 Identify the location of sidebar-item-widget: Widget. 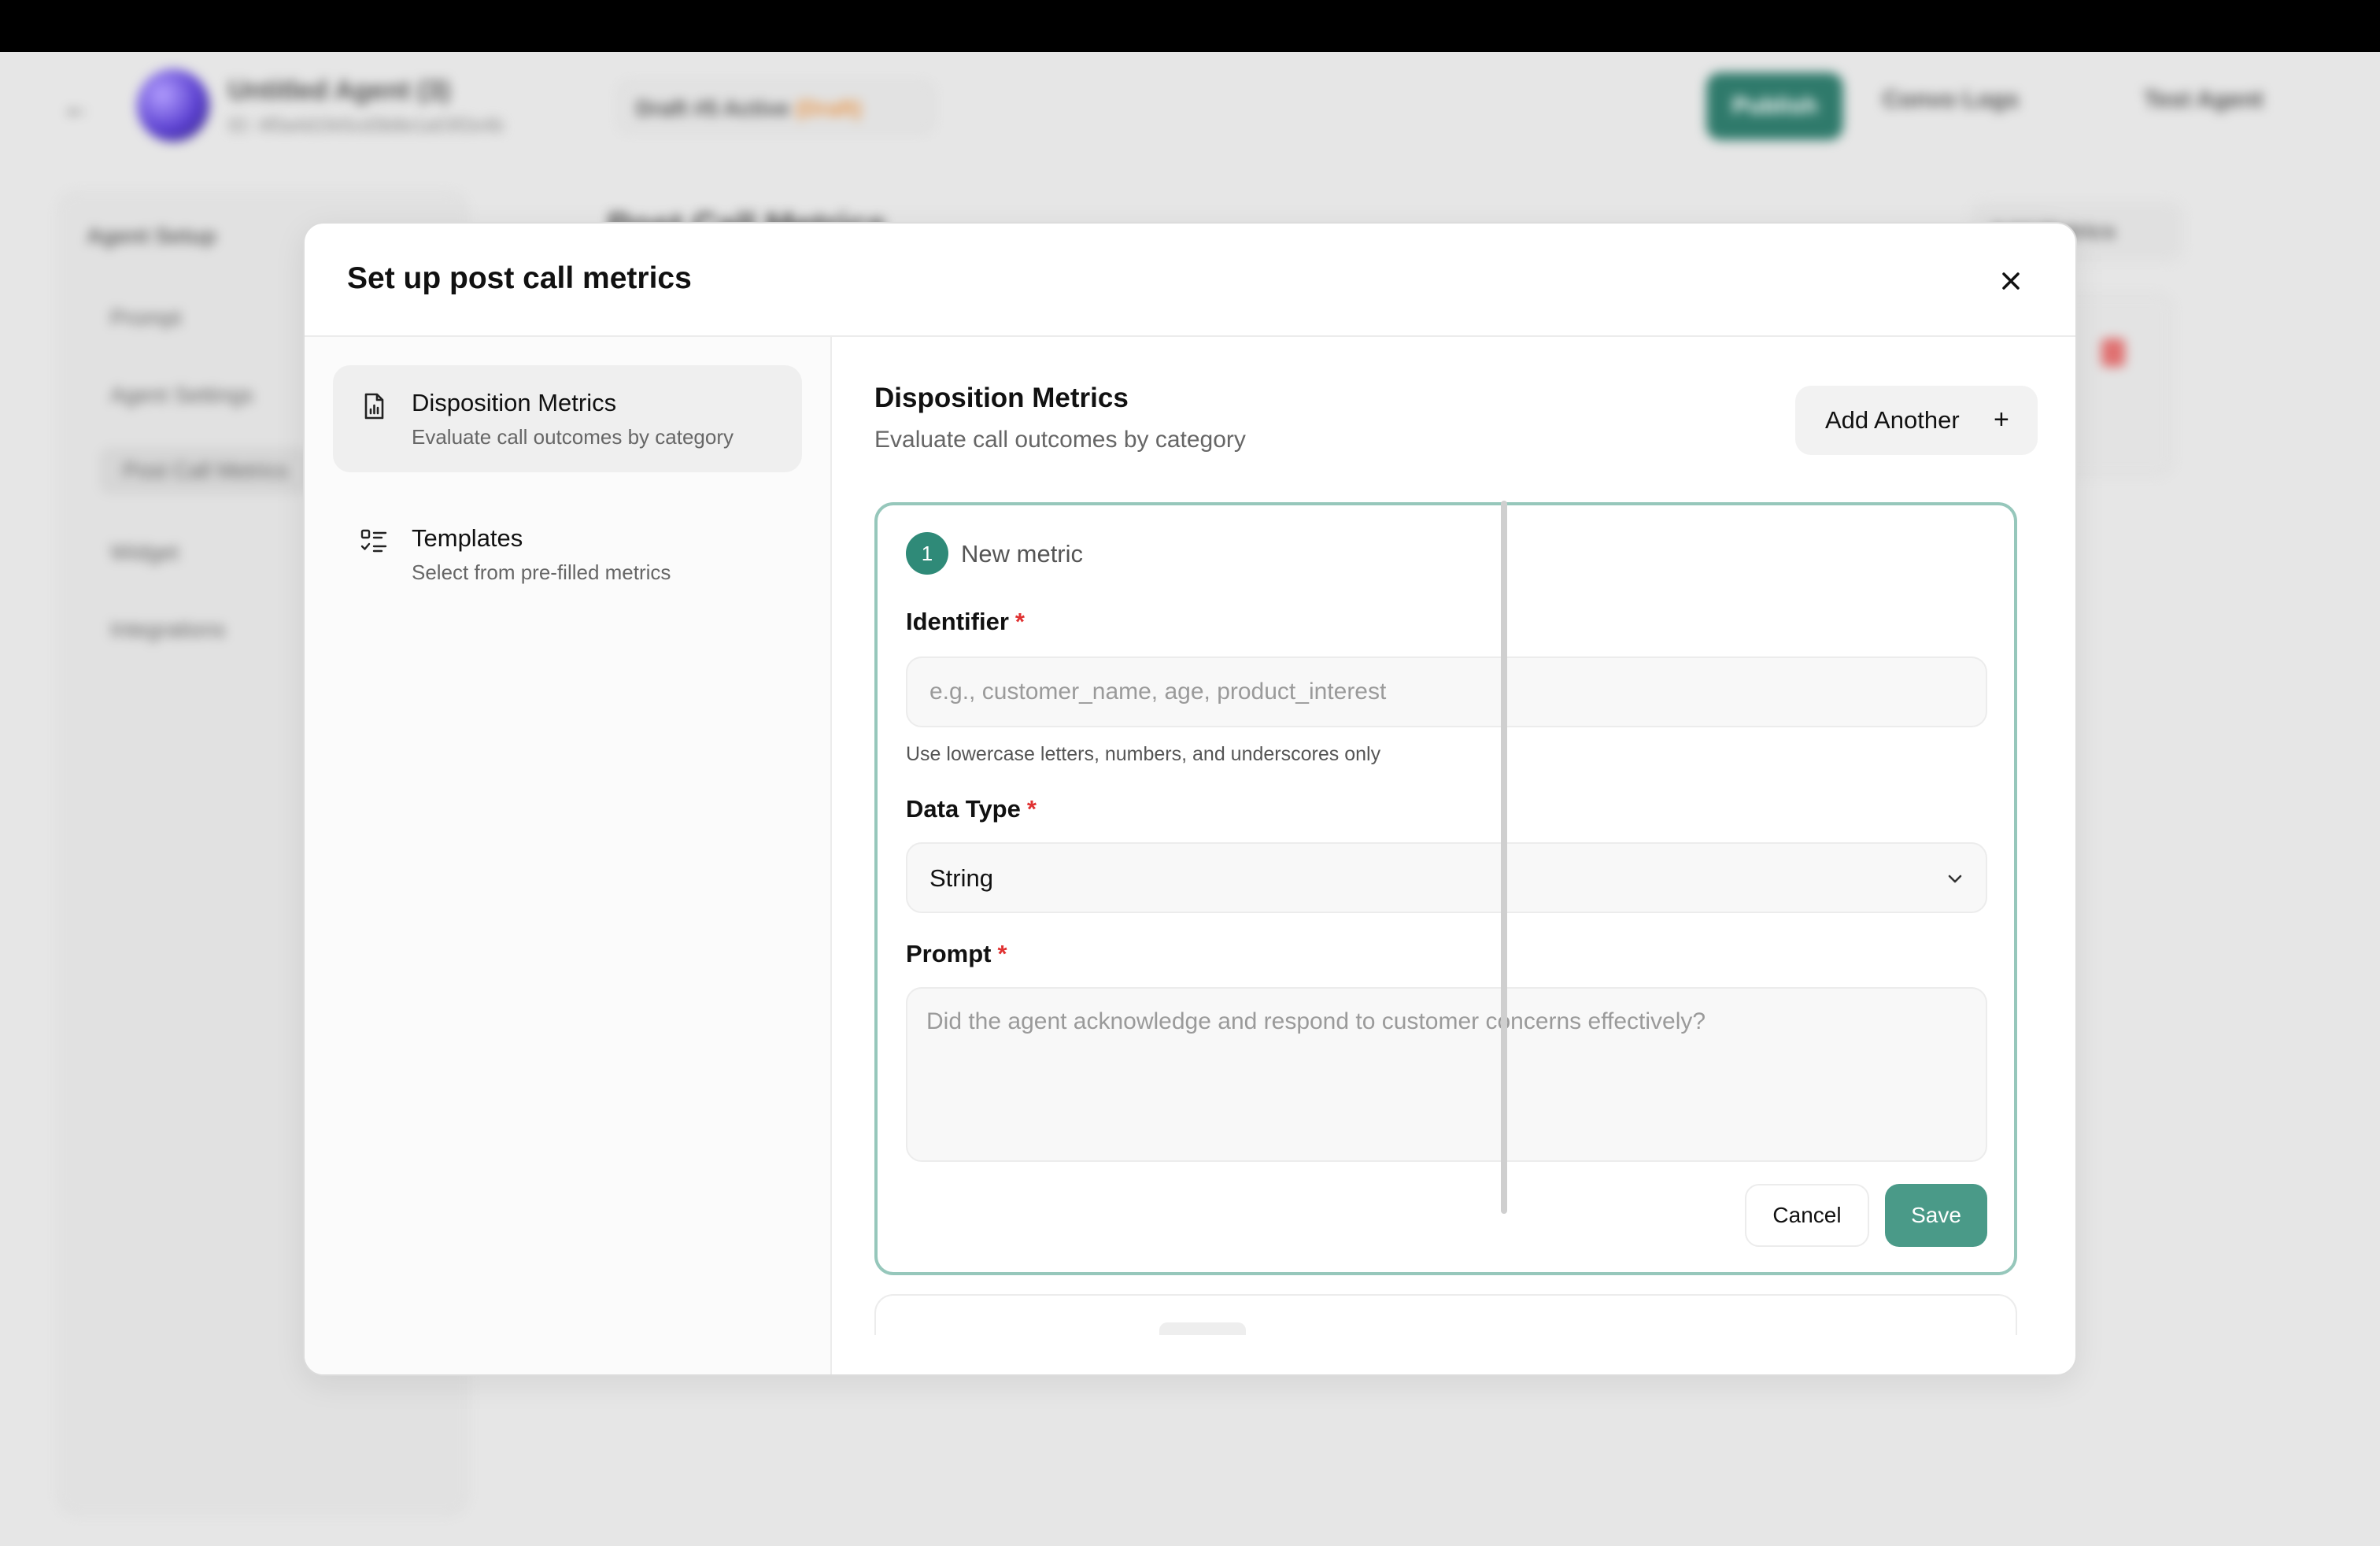
(144, 552).